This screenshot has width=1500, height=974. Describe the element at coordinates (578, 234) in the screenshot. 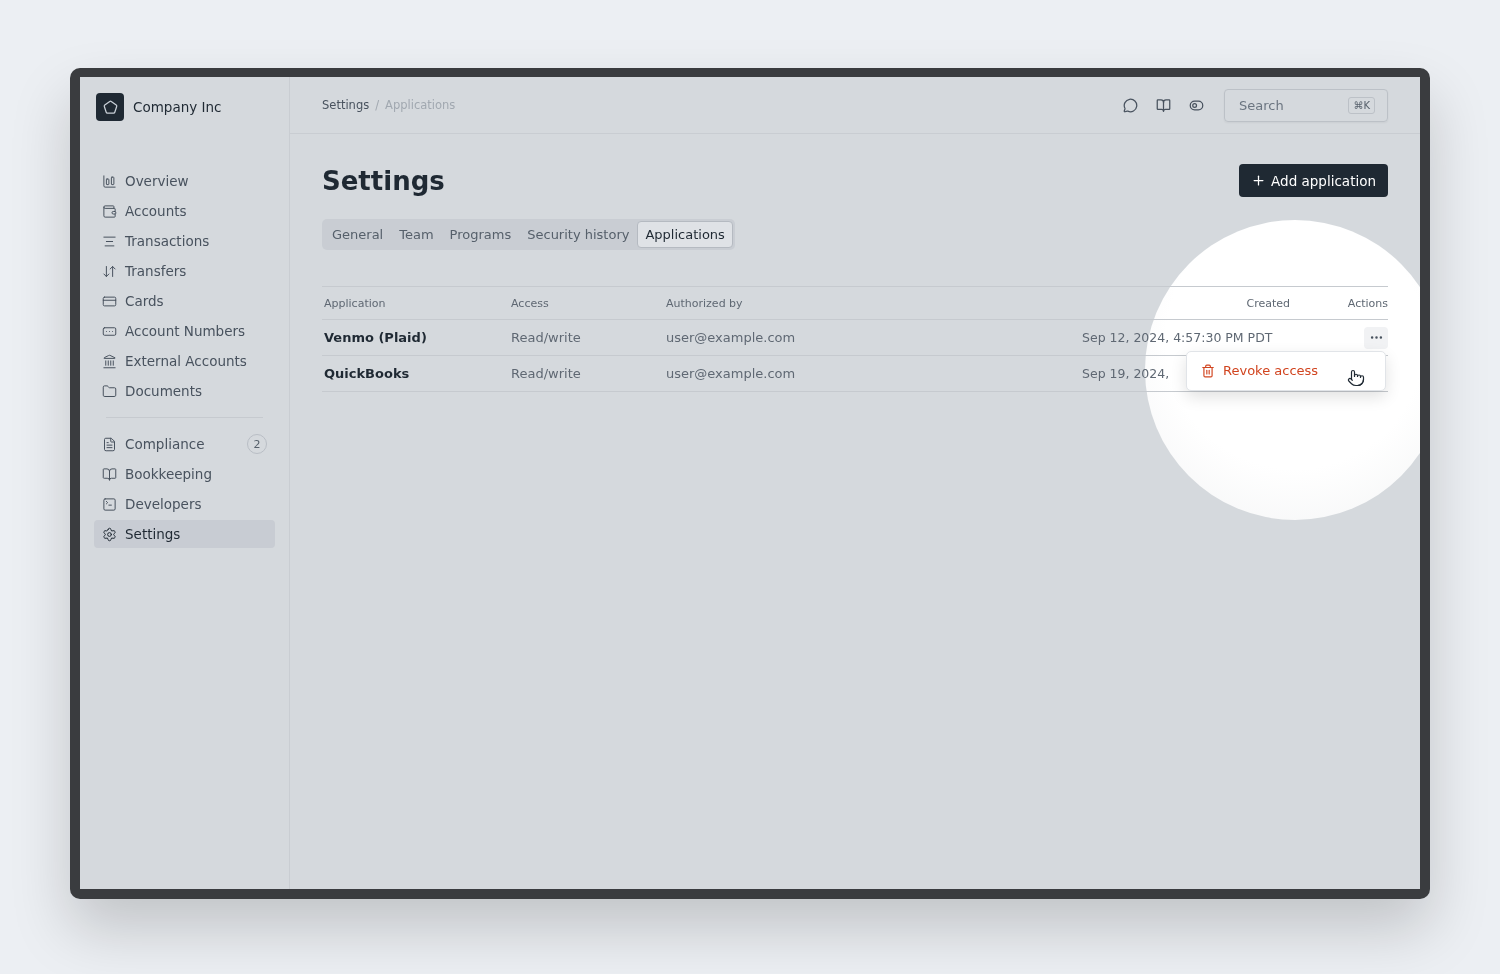

I see `tab: Security history` at that location.